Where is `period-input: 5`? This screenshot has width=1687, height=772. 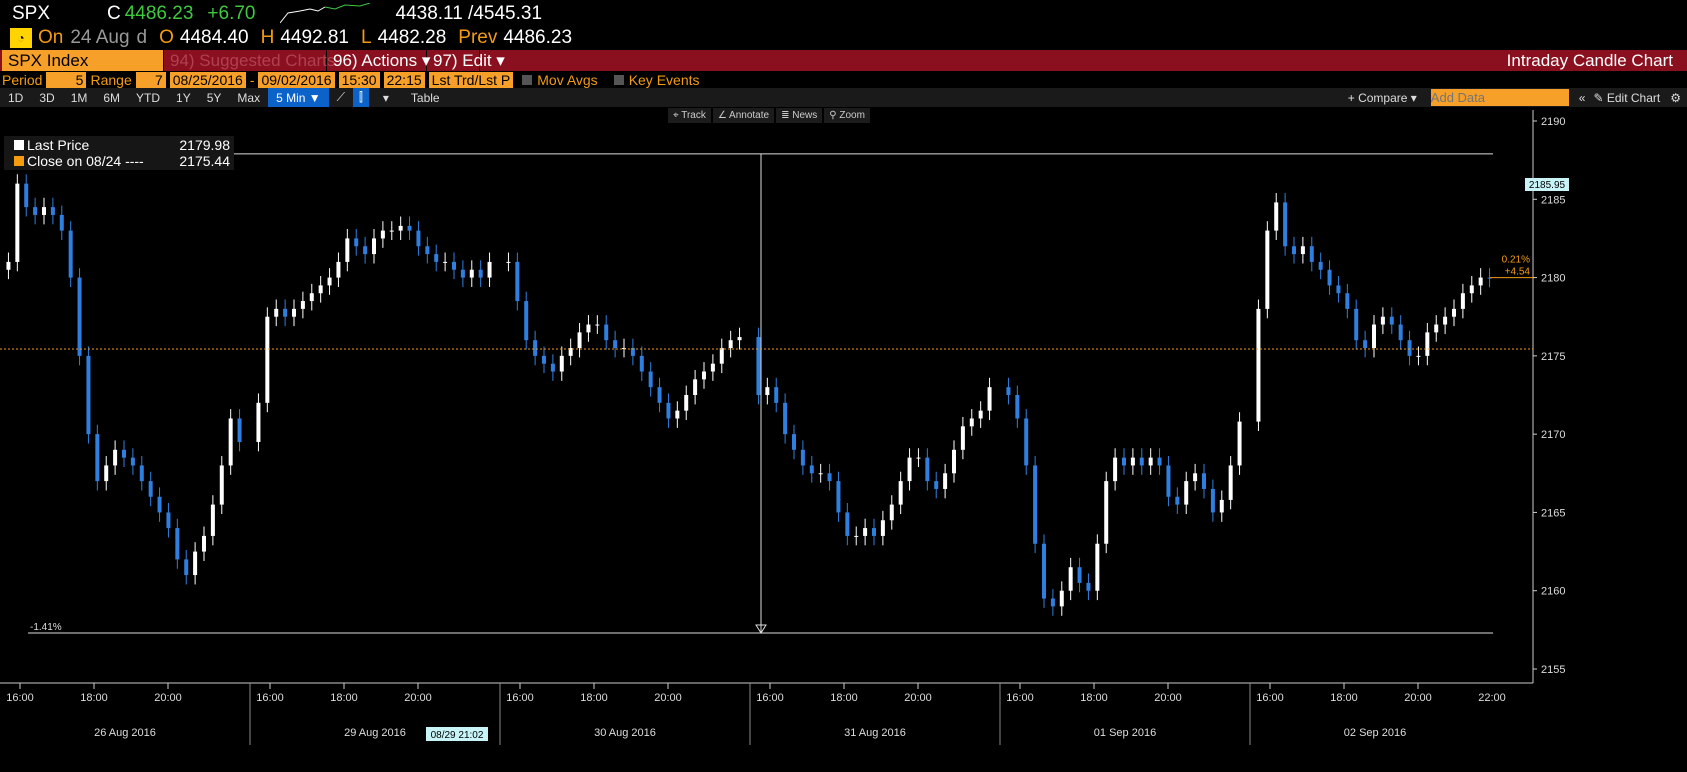 period-input: 5 is located at coordinates (66, 79).